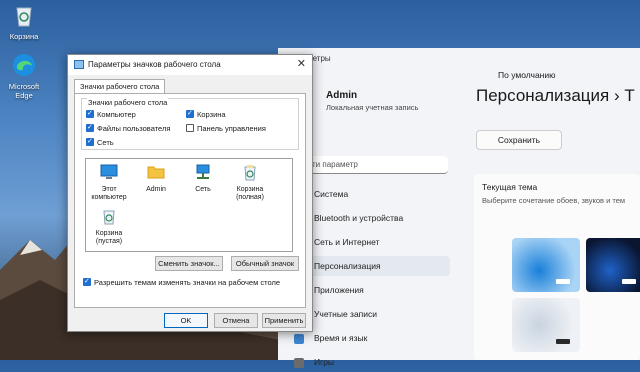  What do you see at coordinates (156, 172) in the screenshot?
I see `folder-icon` at bounding box center [156, 172].